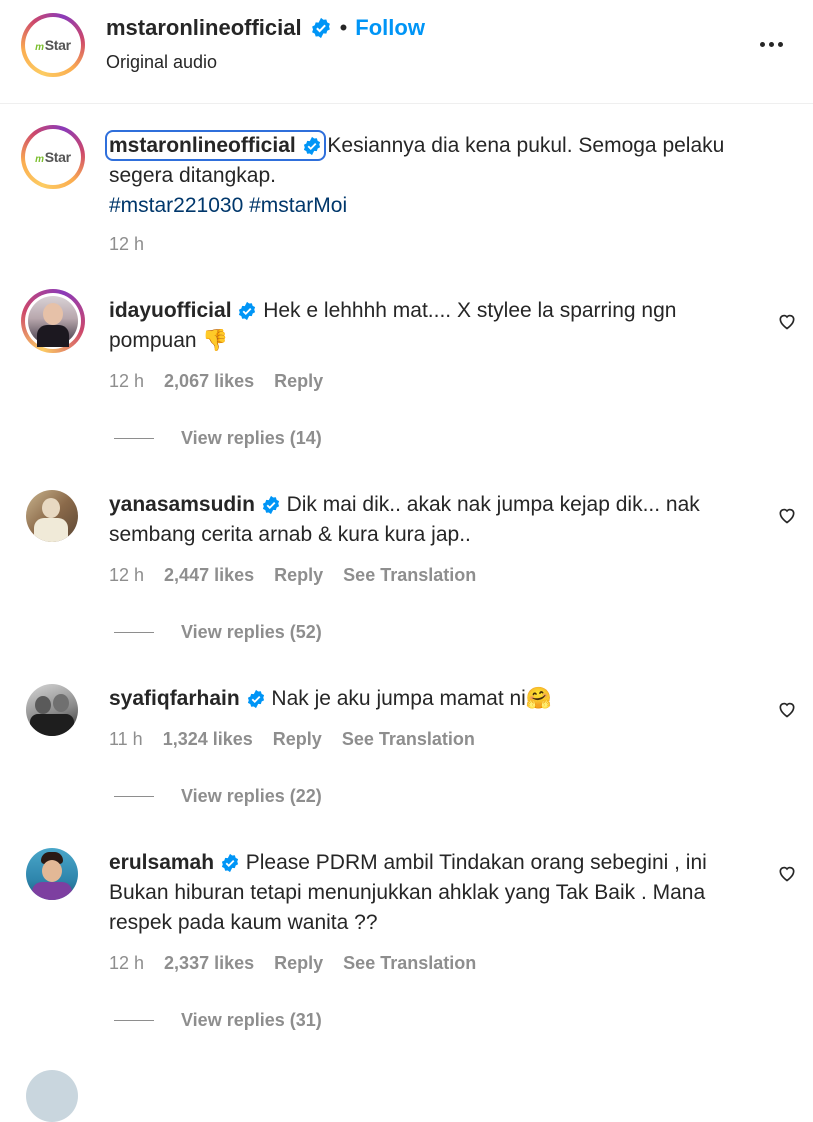  I want to click on comment-meta: 12 h 2,337 likes Reply See Translation, so click(292, 963).